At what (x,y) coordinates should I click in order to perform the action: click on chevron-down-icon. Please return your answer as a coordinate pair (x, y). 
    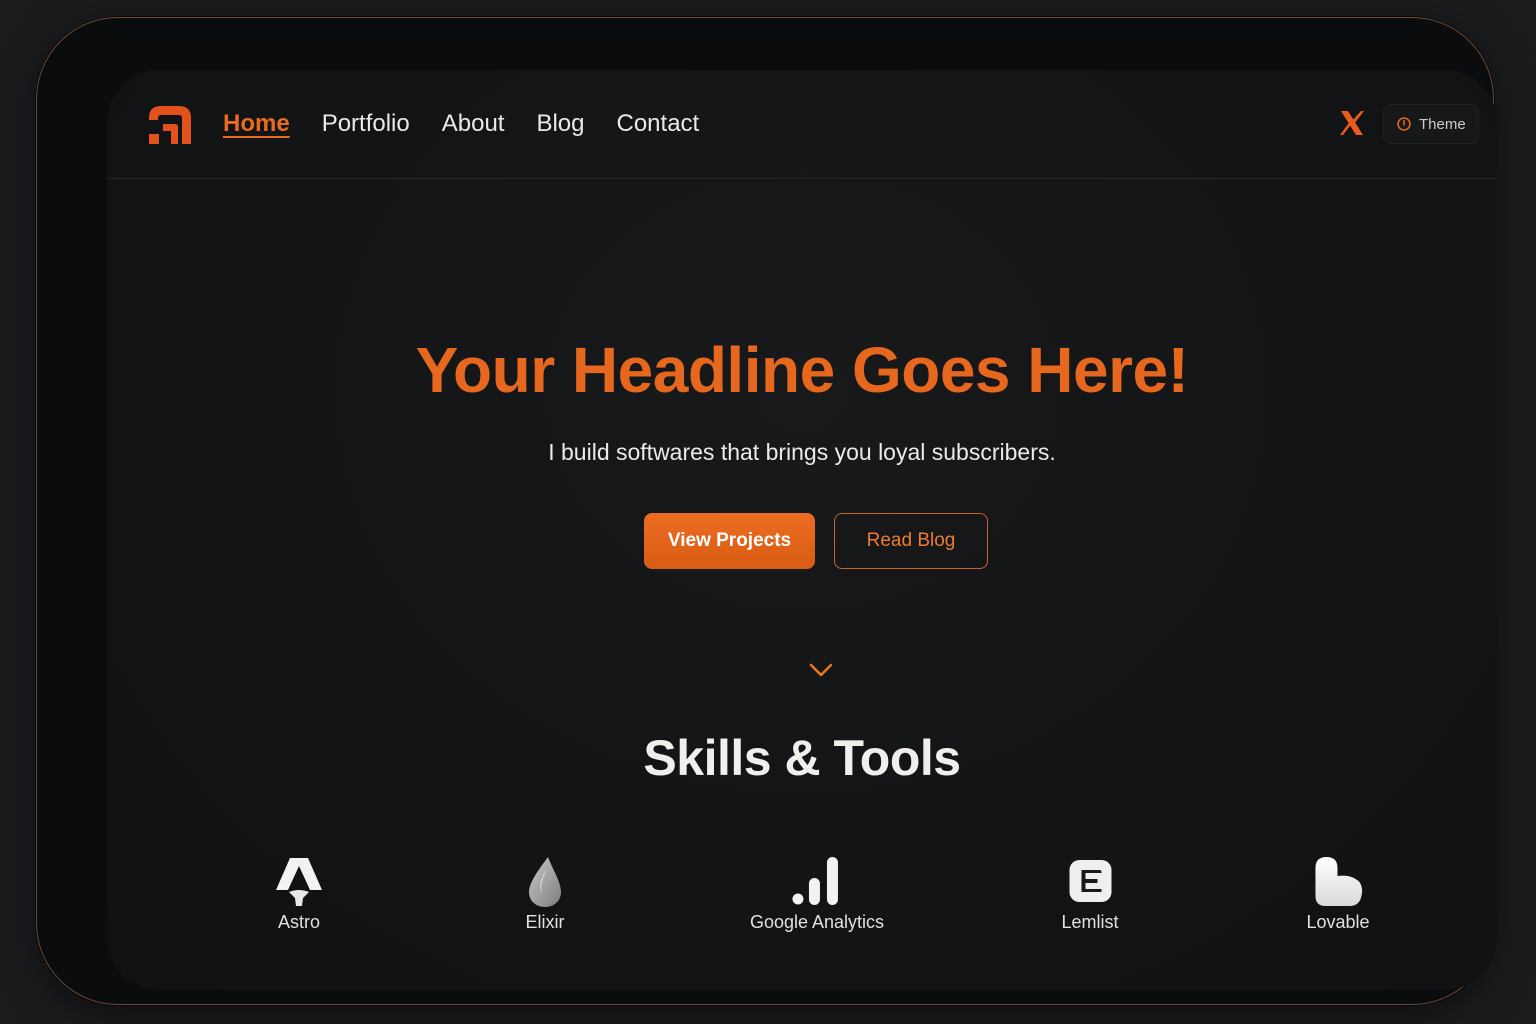
    Looking at the image, I should click on (821, 670).